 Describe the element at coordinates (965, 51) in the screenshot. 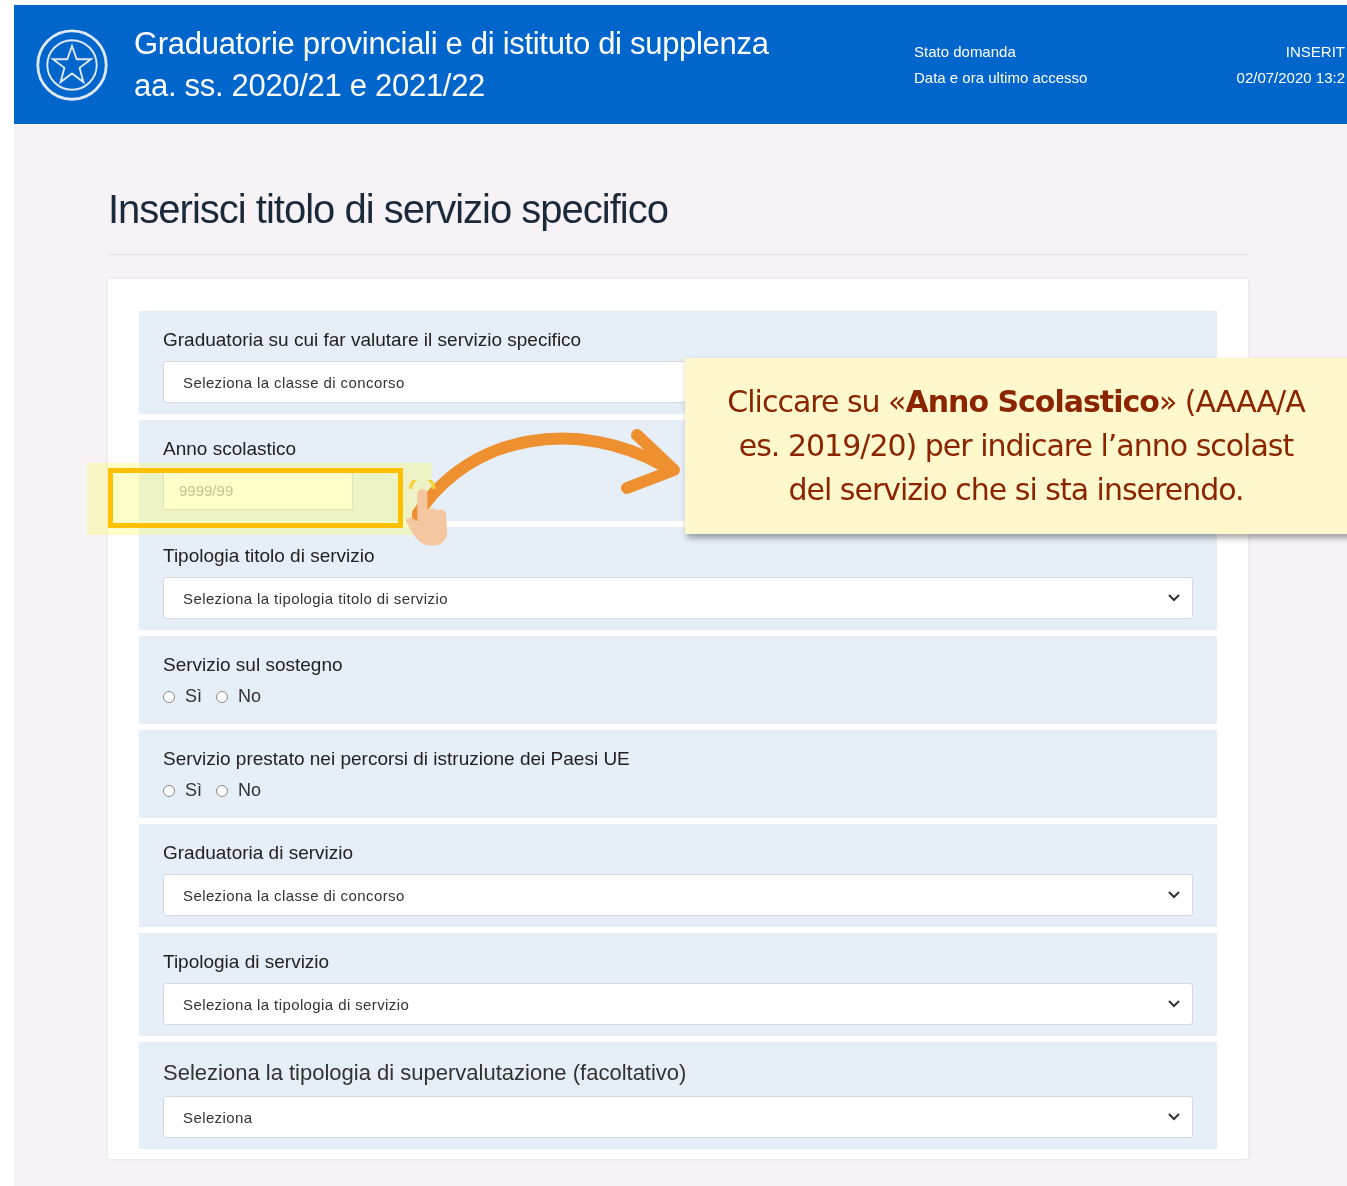

I see `info-label: Stato domanda` at that location.